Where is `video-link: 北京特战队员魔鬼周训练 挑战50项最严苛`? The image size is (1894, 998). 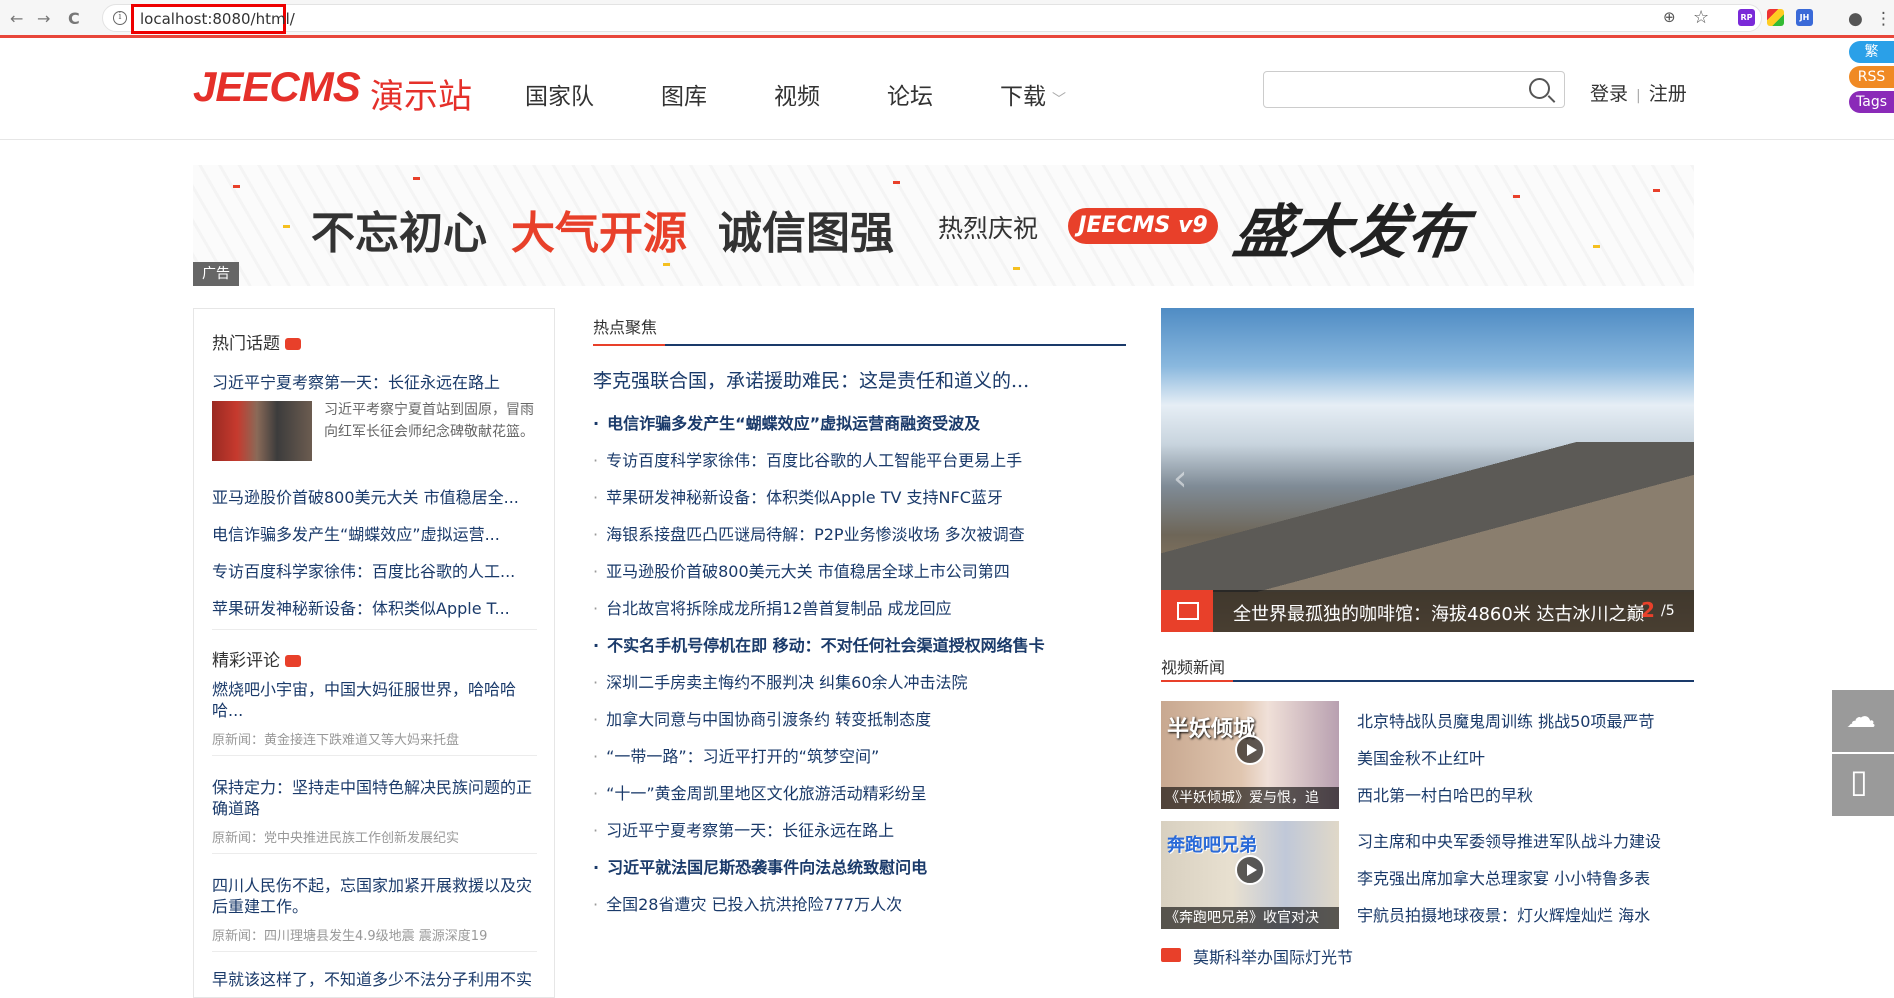 video-link: 北京特战队员魔鬼周训练 挑战50项最严苛 is located at coordinates (1505, 720).